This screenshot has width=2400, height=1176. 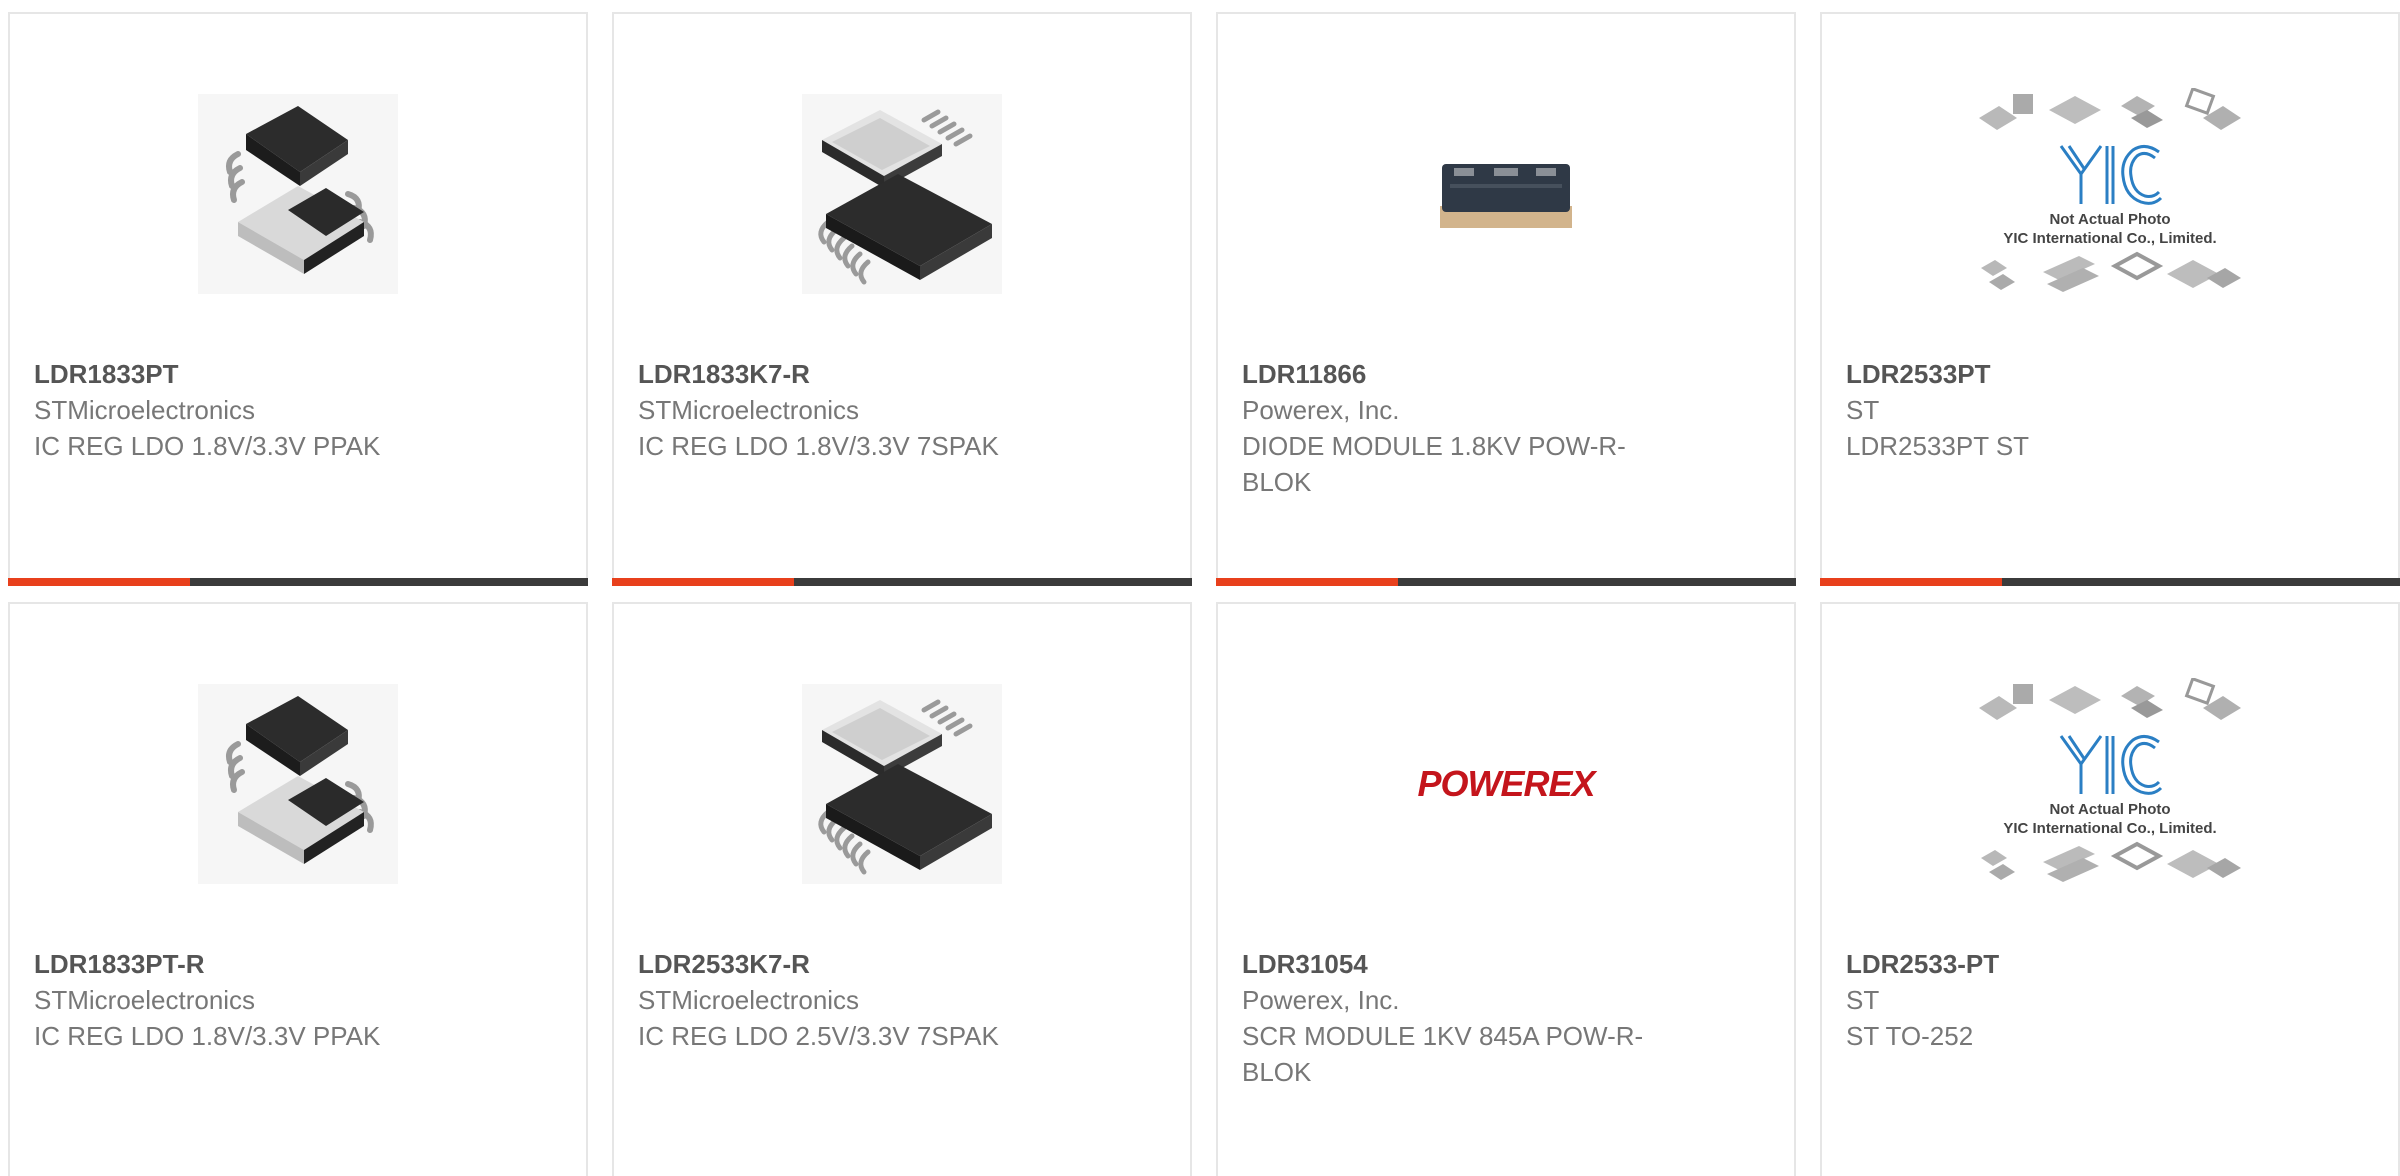 What do you see at coordinates (239, 374) in the screenshot?
I see `part-number: LDR1833PT` at bounding box center [239, 374].